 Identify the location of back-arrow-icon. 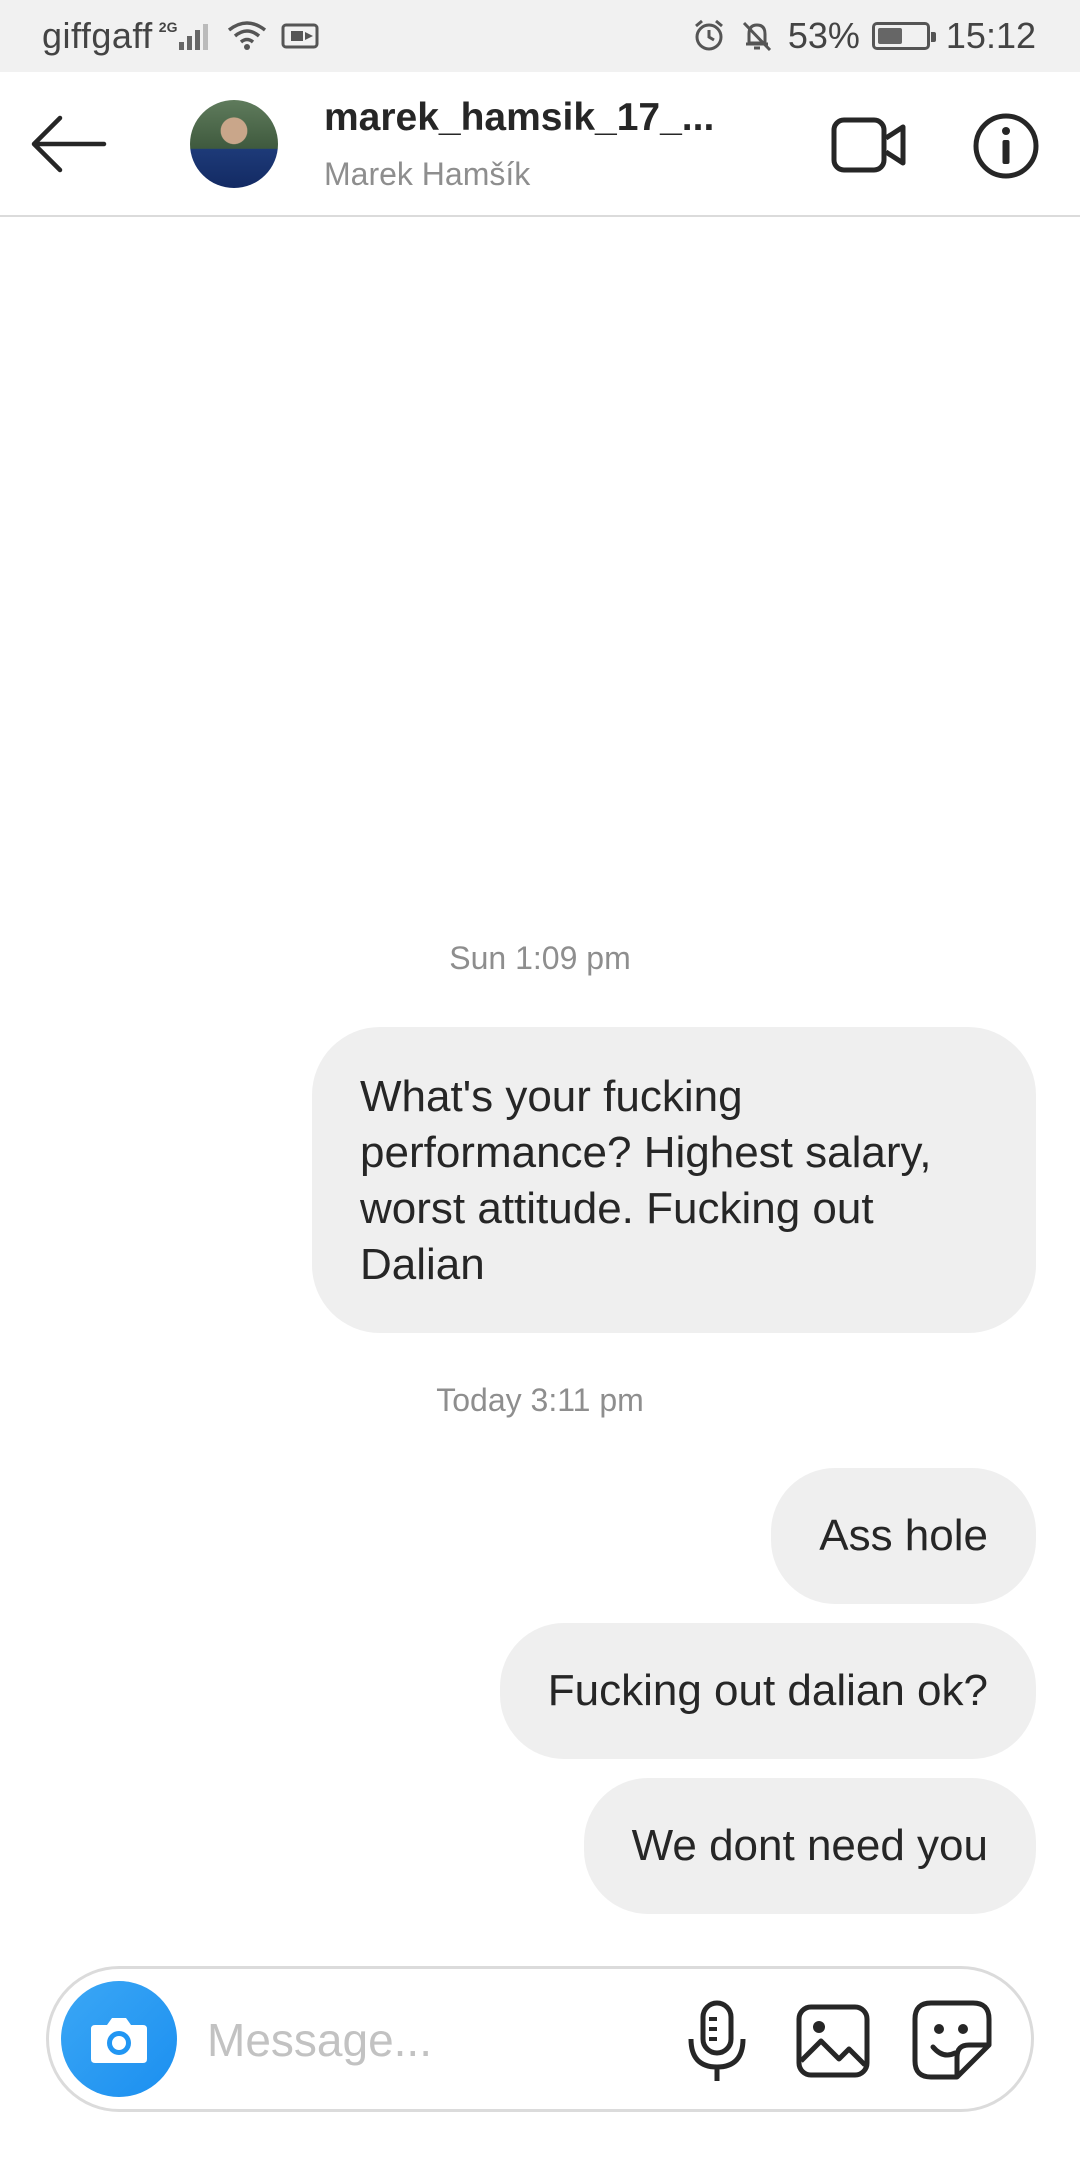
(69, 144).